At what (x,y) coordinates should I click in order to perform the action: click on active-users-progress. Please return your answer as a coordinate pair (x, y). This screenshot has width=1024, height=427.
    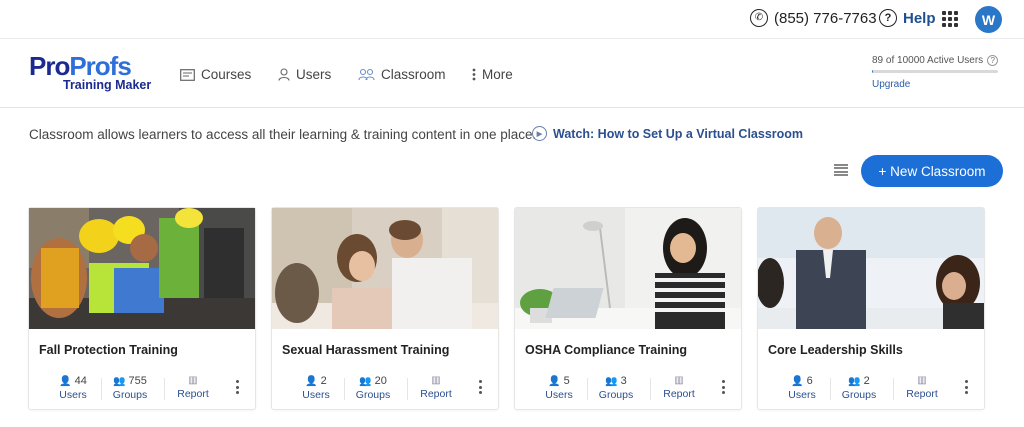
    Looking at the image, I should click on (935, 71).